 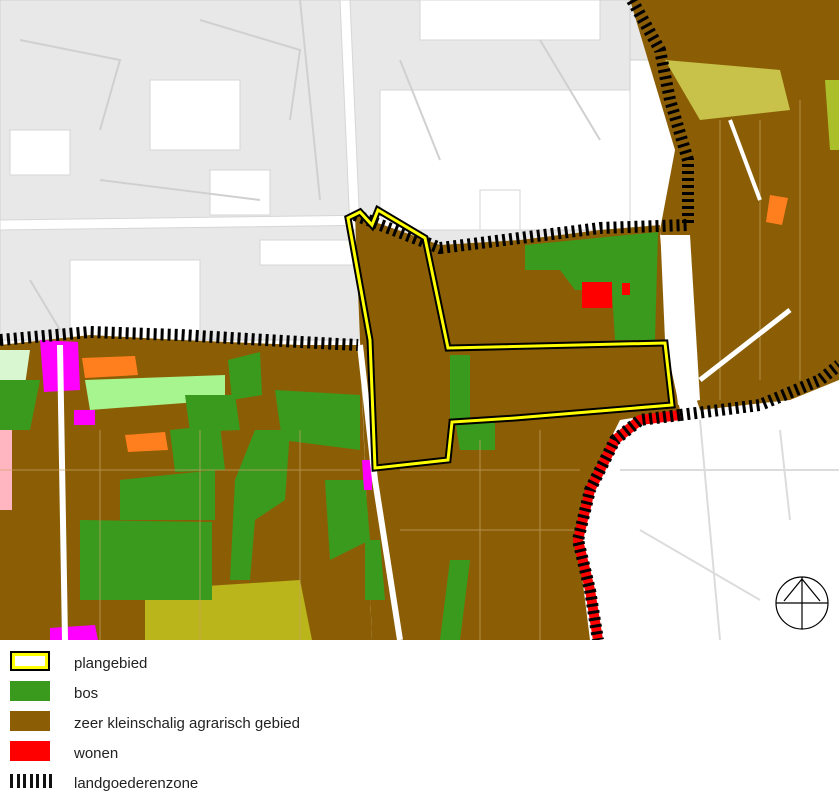 I want to click on legend-swatch-plangebied, so click(x=30, y=661).